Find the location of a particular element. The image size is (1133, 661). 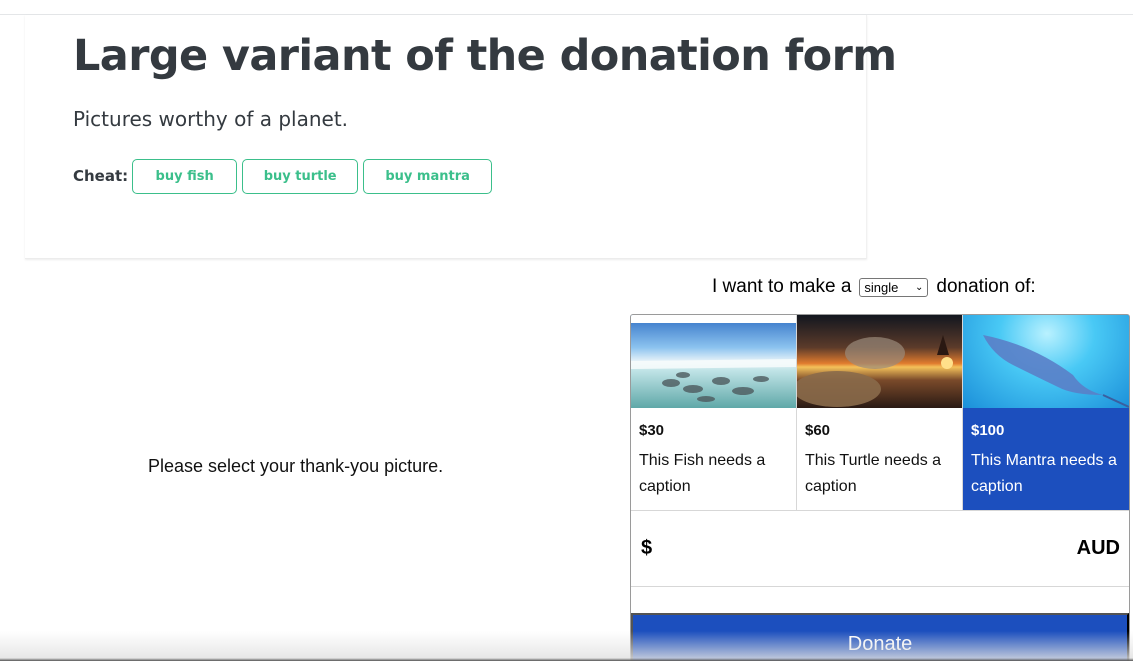

page-title: Large variant of the donation form is located at coordinates (485, 56).